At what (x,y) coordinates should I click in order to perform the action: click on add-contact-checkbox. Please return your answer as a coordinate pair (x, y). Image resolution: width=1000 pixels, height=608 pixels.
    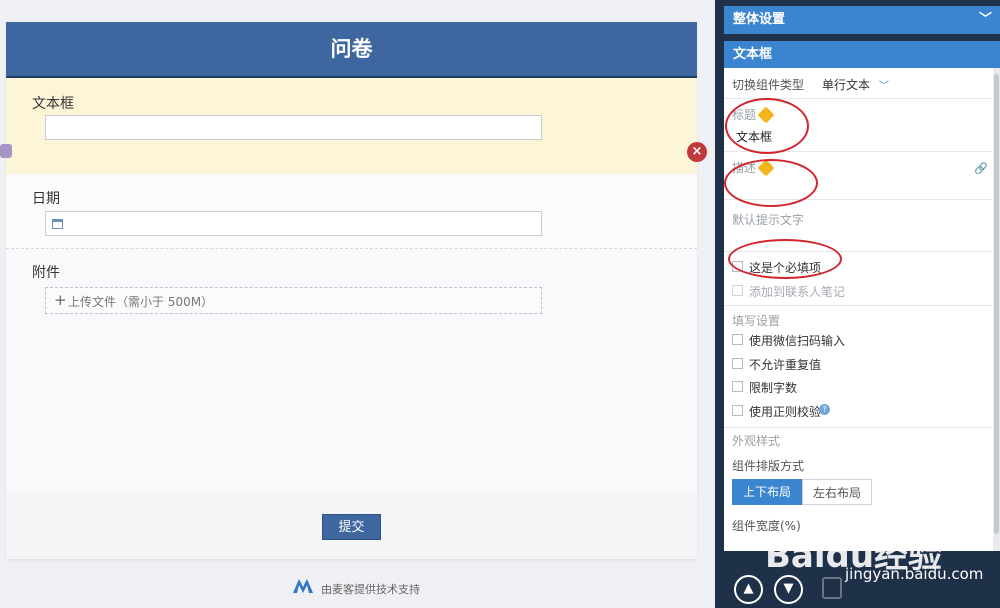
    Looking at the image, I should click on (737, 290).